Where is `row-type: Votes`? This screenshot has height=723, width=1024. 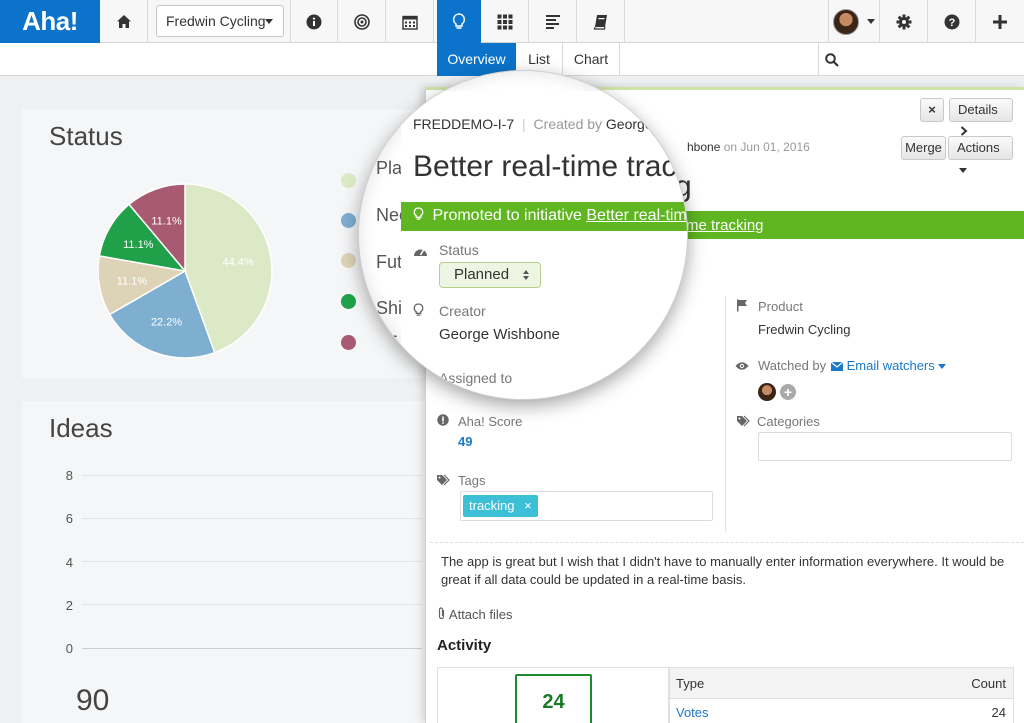
row-type: Votes is located at coordinates (692, 712).